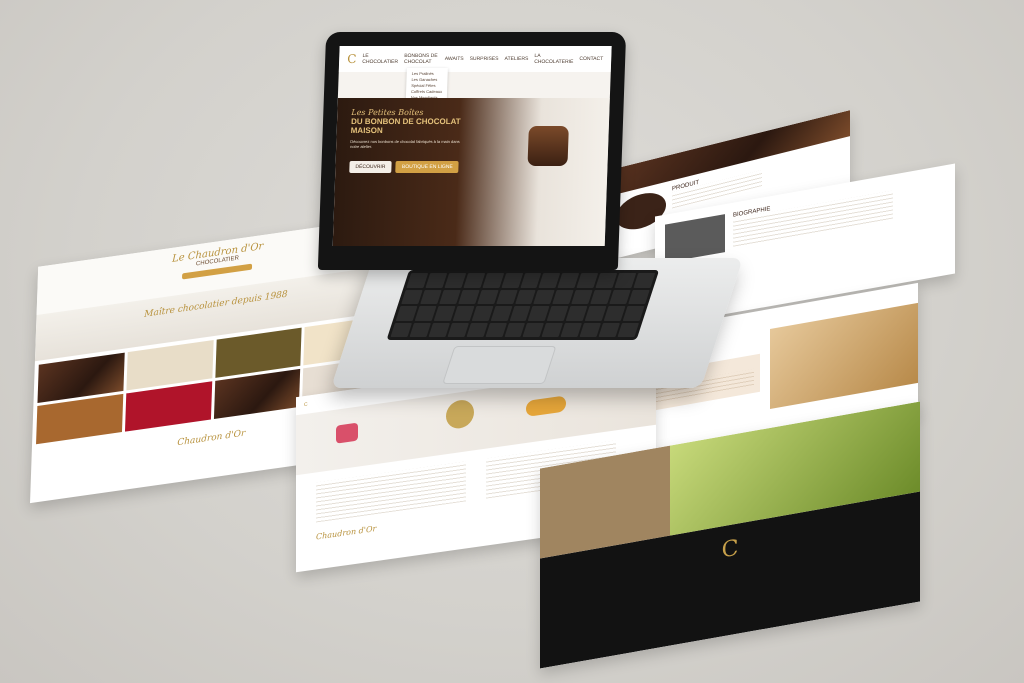 This screenshot has width=1024, height=683. Describe the element at coordinates (591, 59) in the screenshot. I see `nav-item: CONTACT` at that location.